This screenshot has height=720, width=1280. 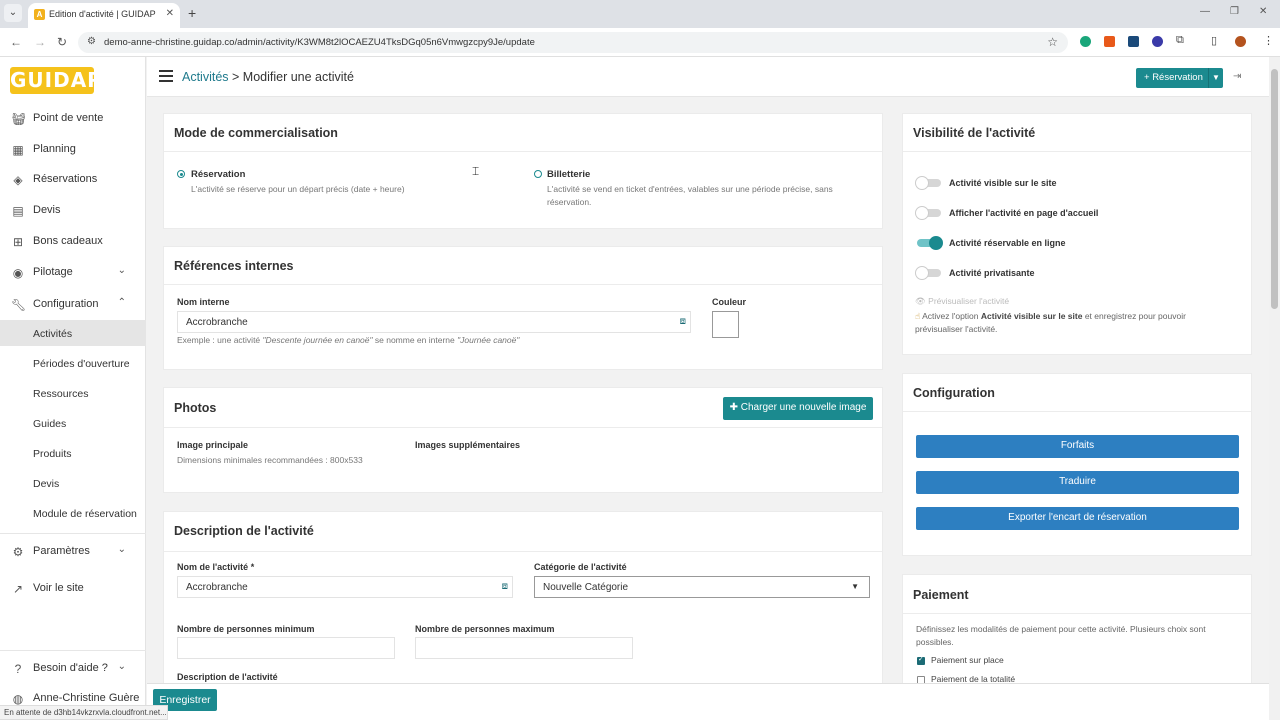 I want to click on sidebar-item-devis: ▤ Devis, so click(x=73, y=210).